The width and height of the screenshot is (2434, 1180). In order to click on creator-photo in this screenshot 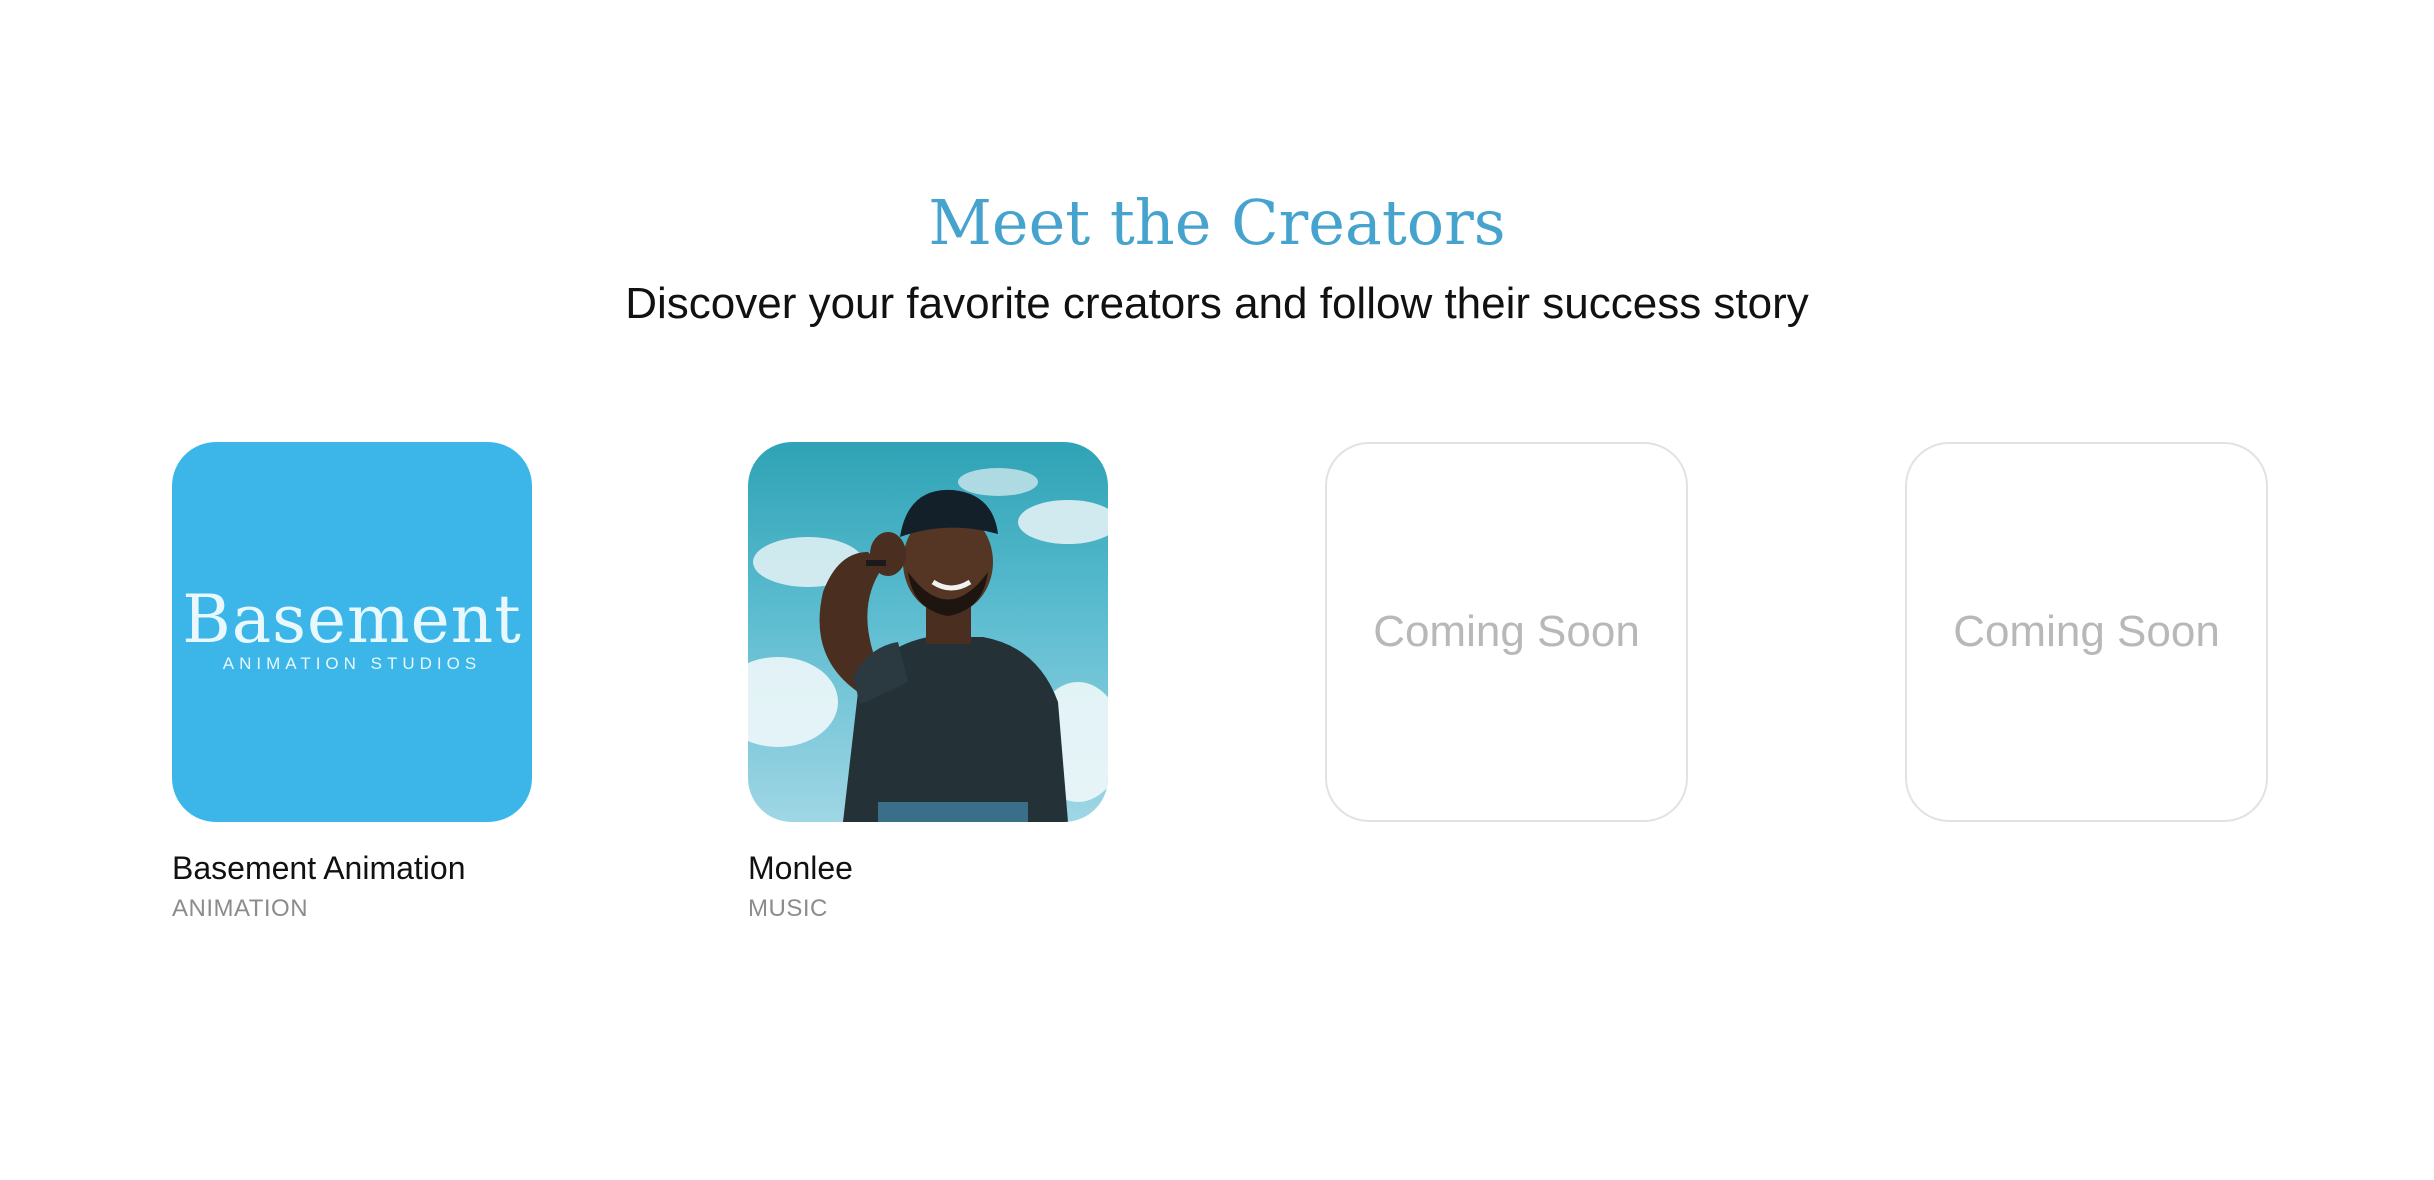, I will do `click(928, 632)`.